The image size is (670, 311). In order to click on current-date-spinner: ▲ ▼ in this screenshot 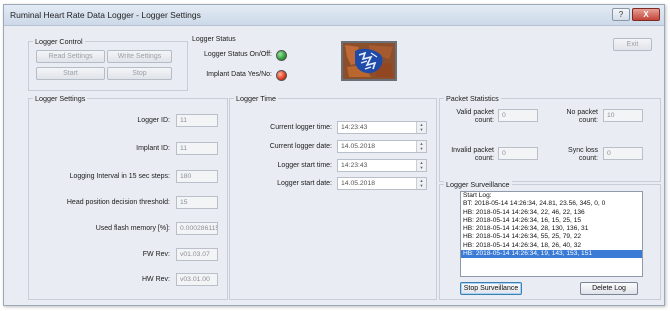, I will do `click(421, 146)`.